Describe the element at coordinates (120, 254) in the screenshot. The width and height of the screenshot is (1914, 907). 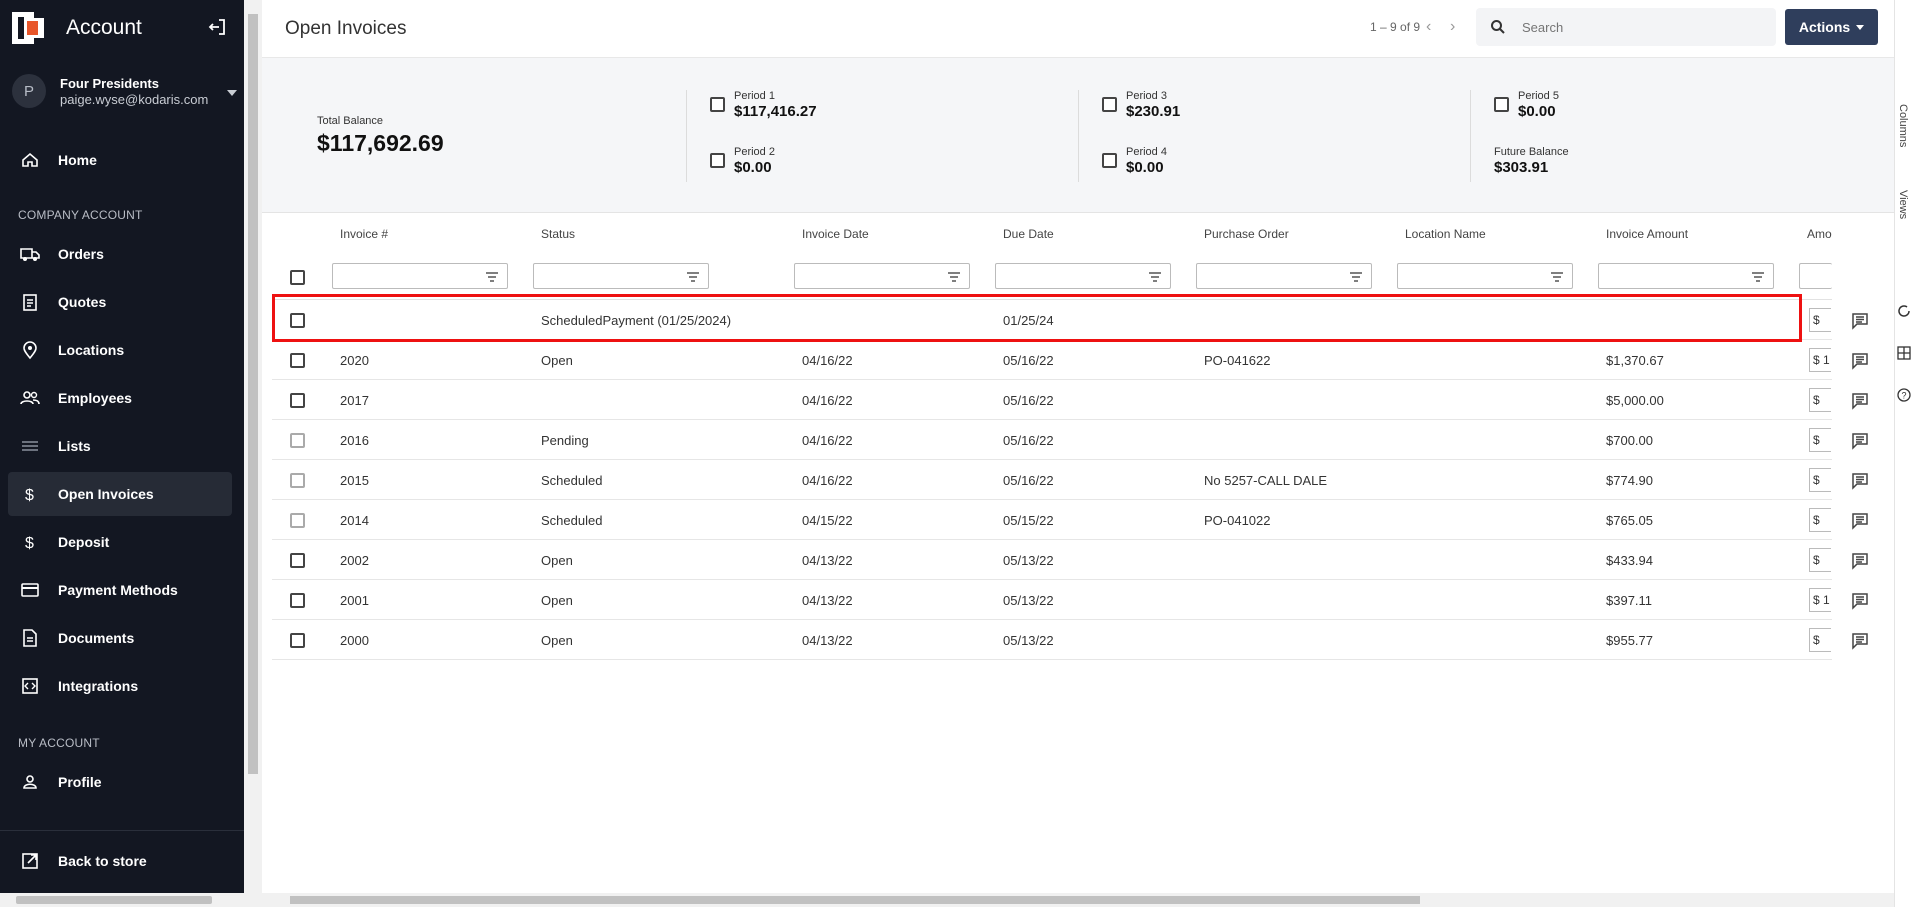
I see `sidebar-item-orders: Orders` at that location.